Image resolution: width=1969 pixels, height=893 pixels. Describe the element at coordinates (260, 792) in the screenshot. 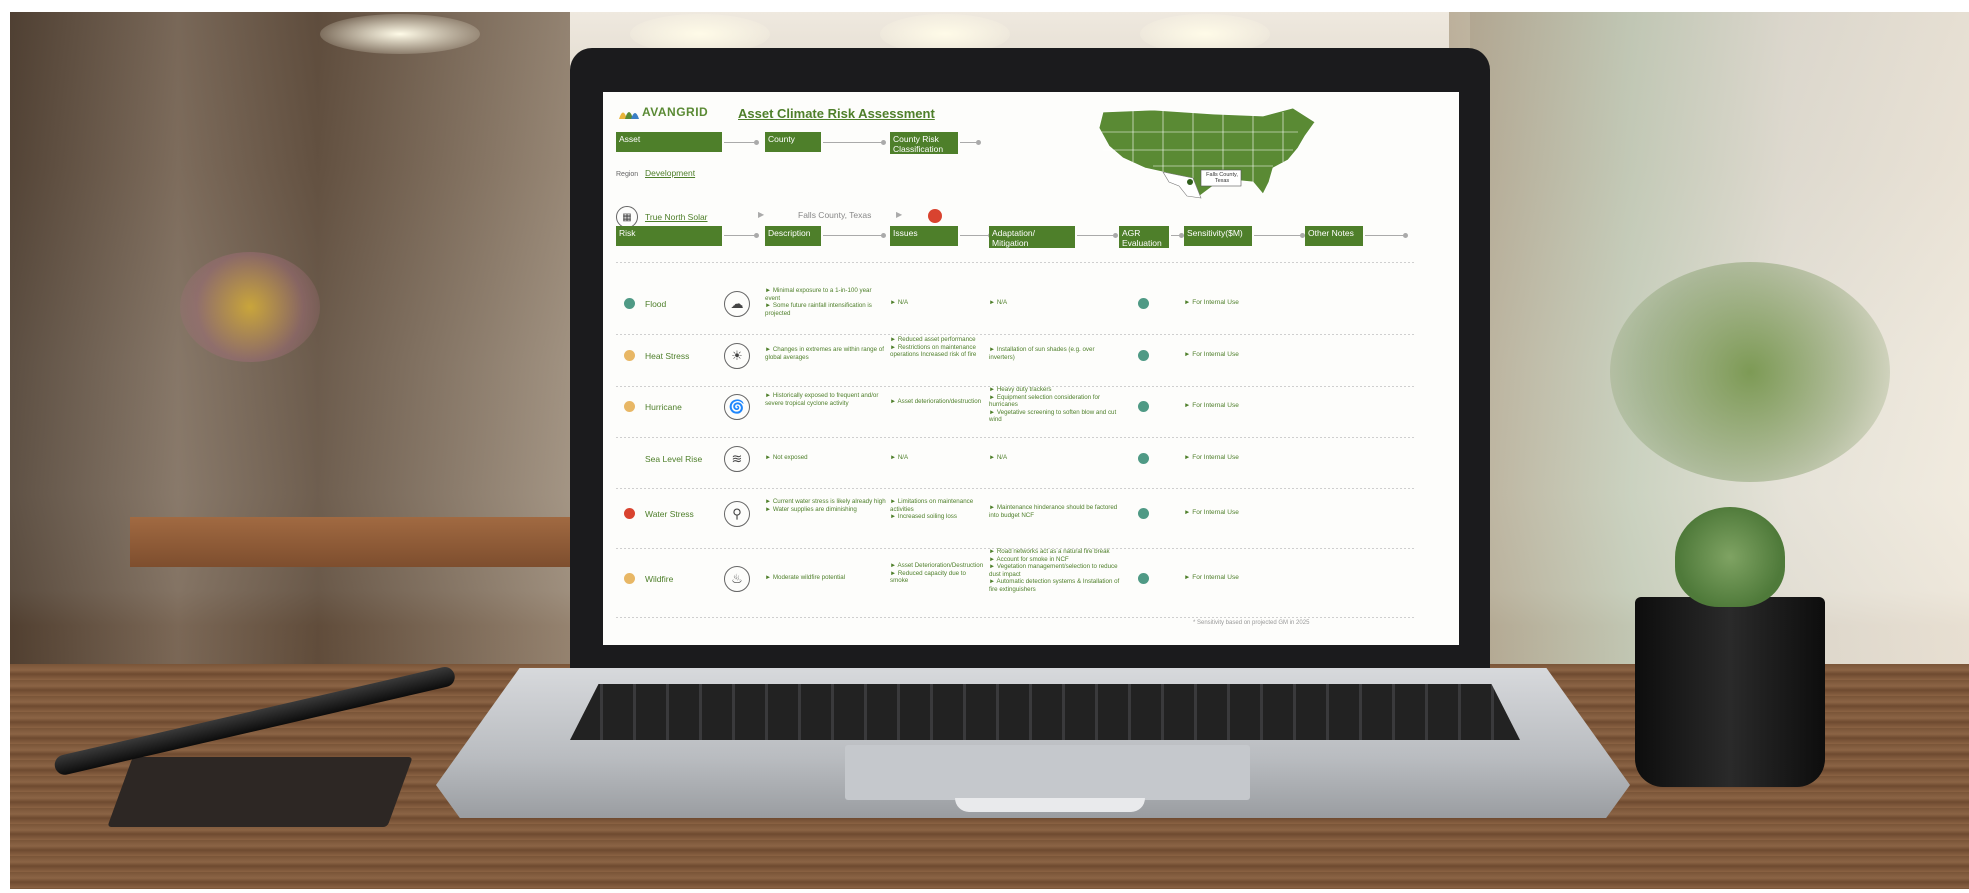

I see `leather-notebook` at that location.